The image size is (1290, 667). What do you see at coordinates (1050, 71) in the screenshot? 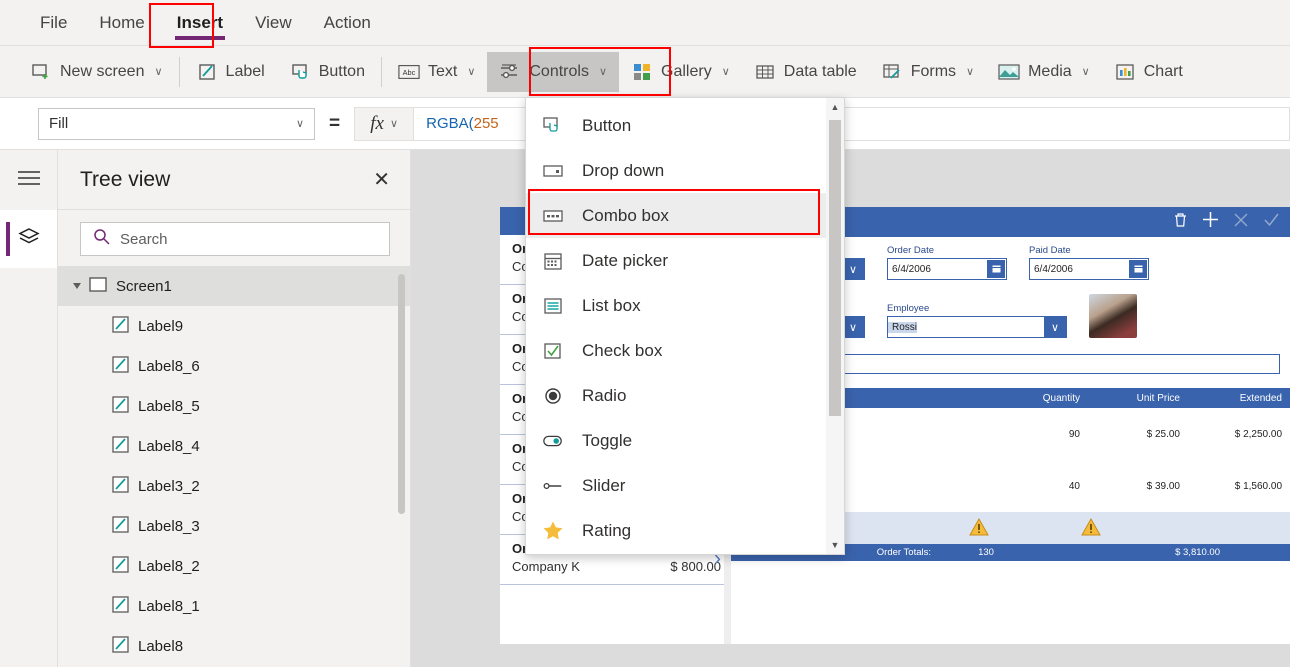
I see `ribbon-label: Media` at bounding box center [1050, 71].